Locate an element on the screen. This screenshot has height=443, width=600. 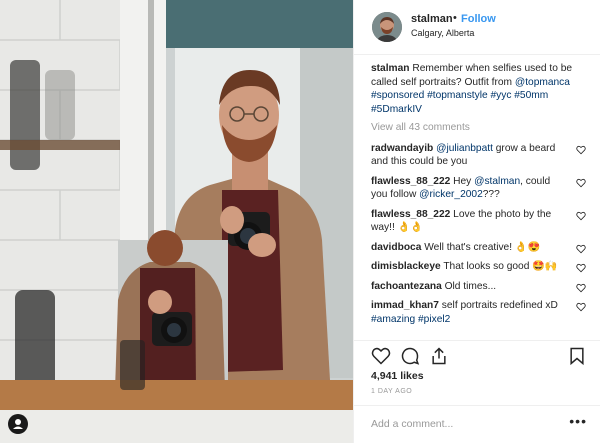
comment-username: davidboca is located at coordinates (396, 247).